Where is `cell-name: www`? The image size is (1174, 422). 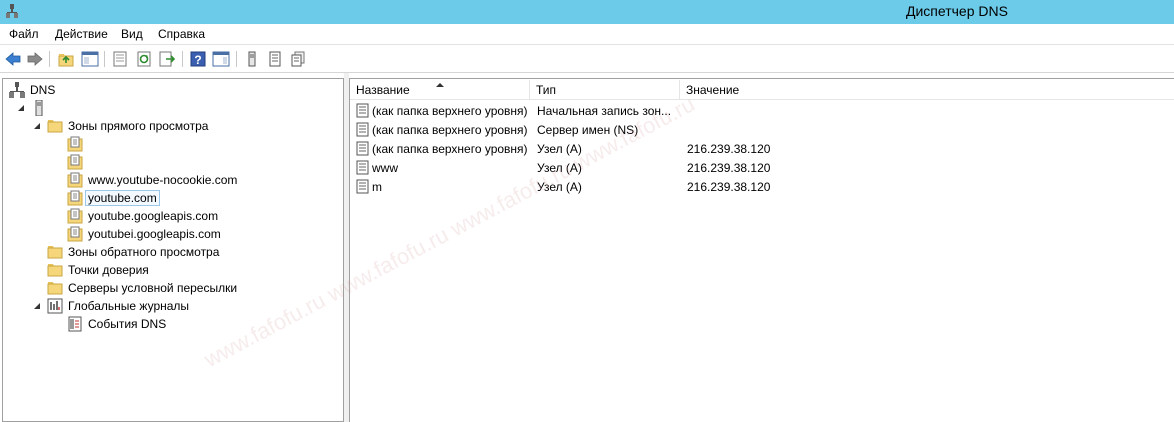
cell-name: www is located at coordinates (377, 168).